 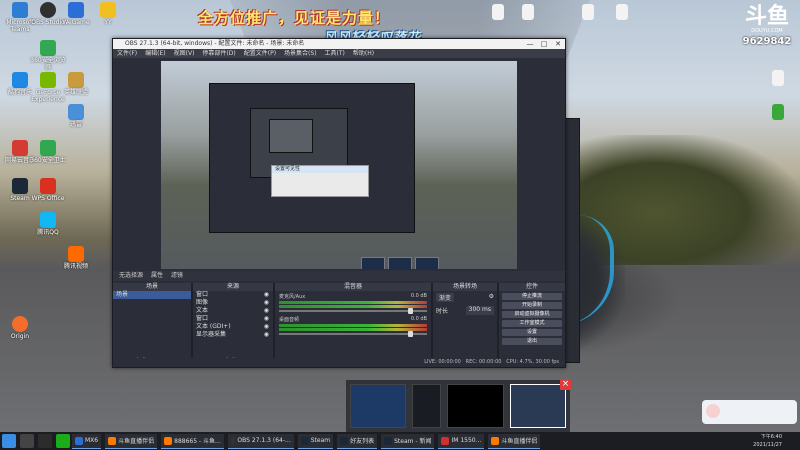 I want to click on desktop-icon-kugou: 酷狗音乐, so click(x=20, y=84).